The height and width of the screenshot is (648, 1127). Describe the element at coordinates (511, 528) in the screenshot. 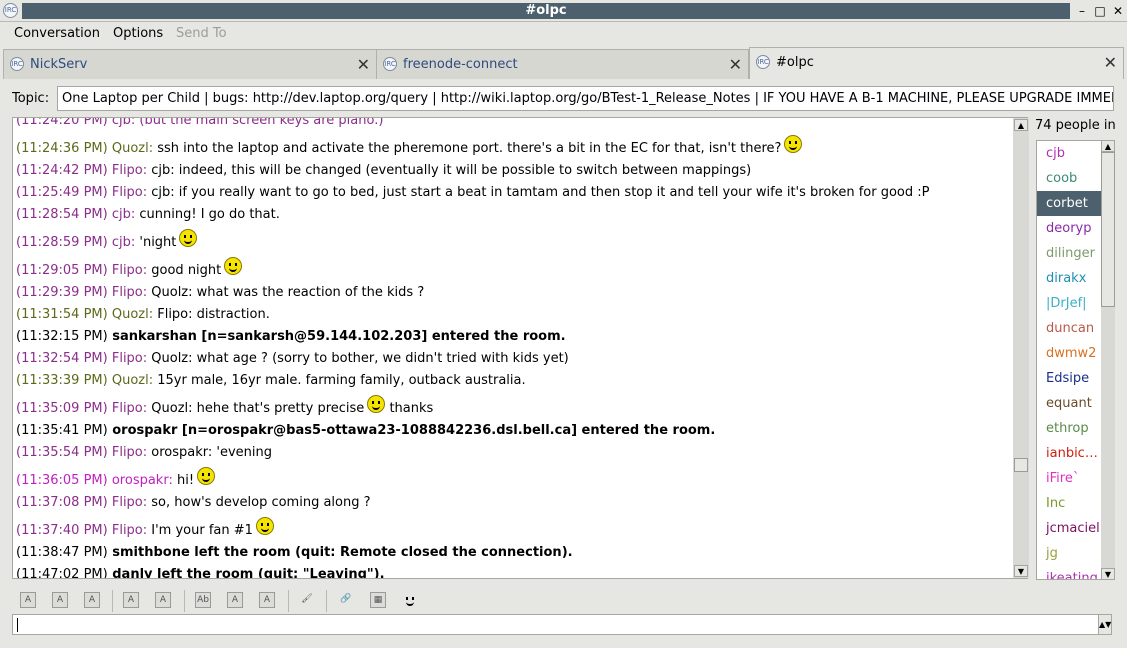

I see `chat-line: (11:37:40 PM) Flipo: I'm your fan #1` at that location.